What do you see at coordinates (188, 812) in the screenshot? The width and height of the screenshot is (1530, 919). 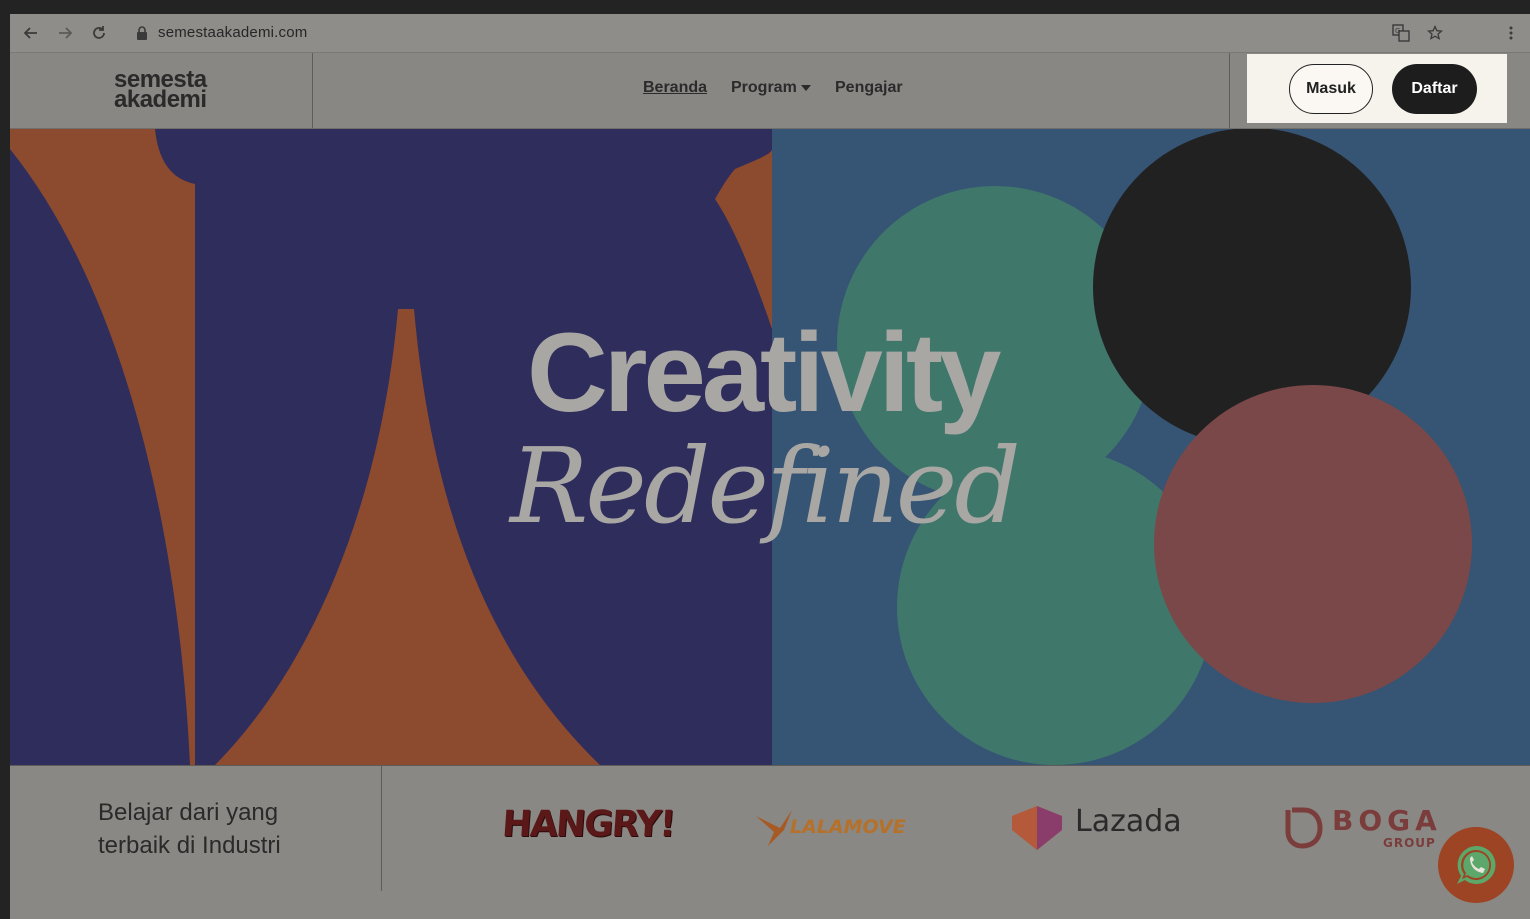 I see `tagline-line-1: Belajar dari yang` at bounding box center [188, 812].